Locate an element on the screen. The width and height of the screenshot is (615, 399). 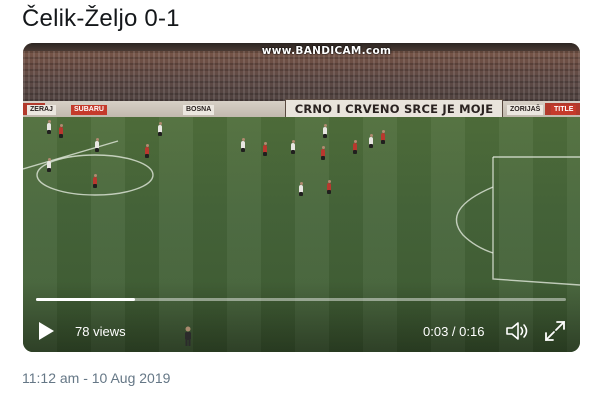
ad-board: BOSNA is located at coordinates (199, 110).